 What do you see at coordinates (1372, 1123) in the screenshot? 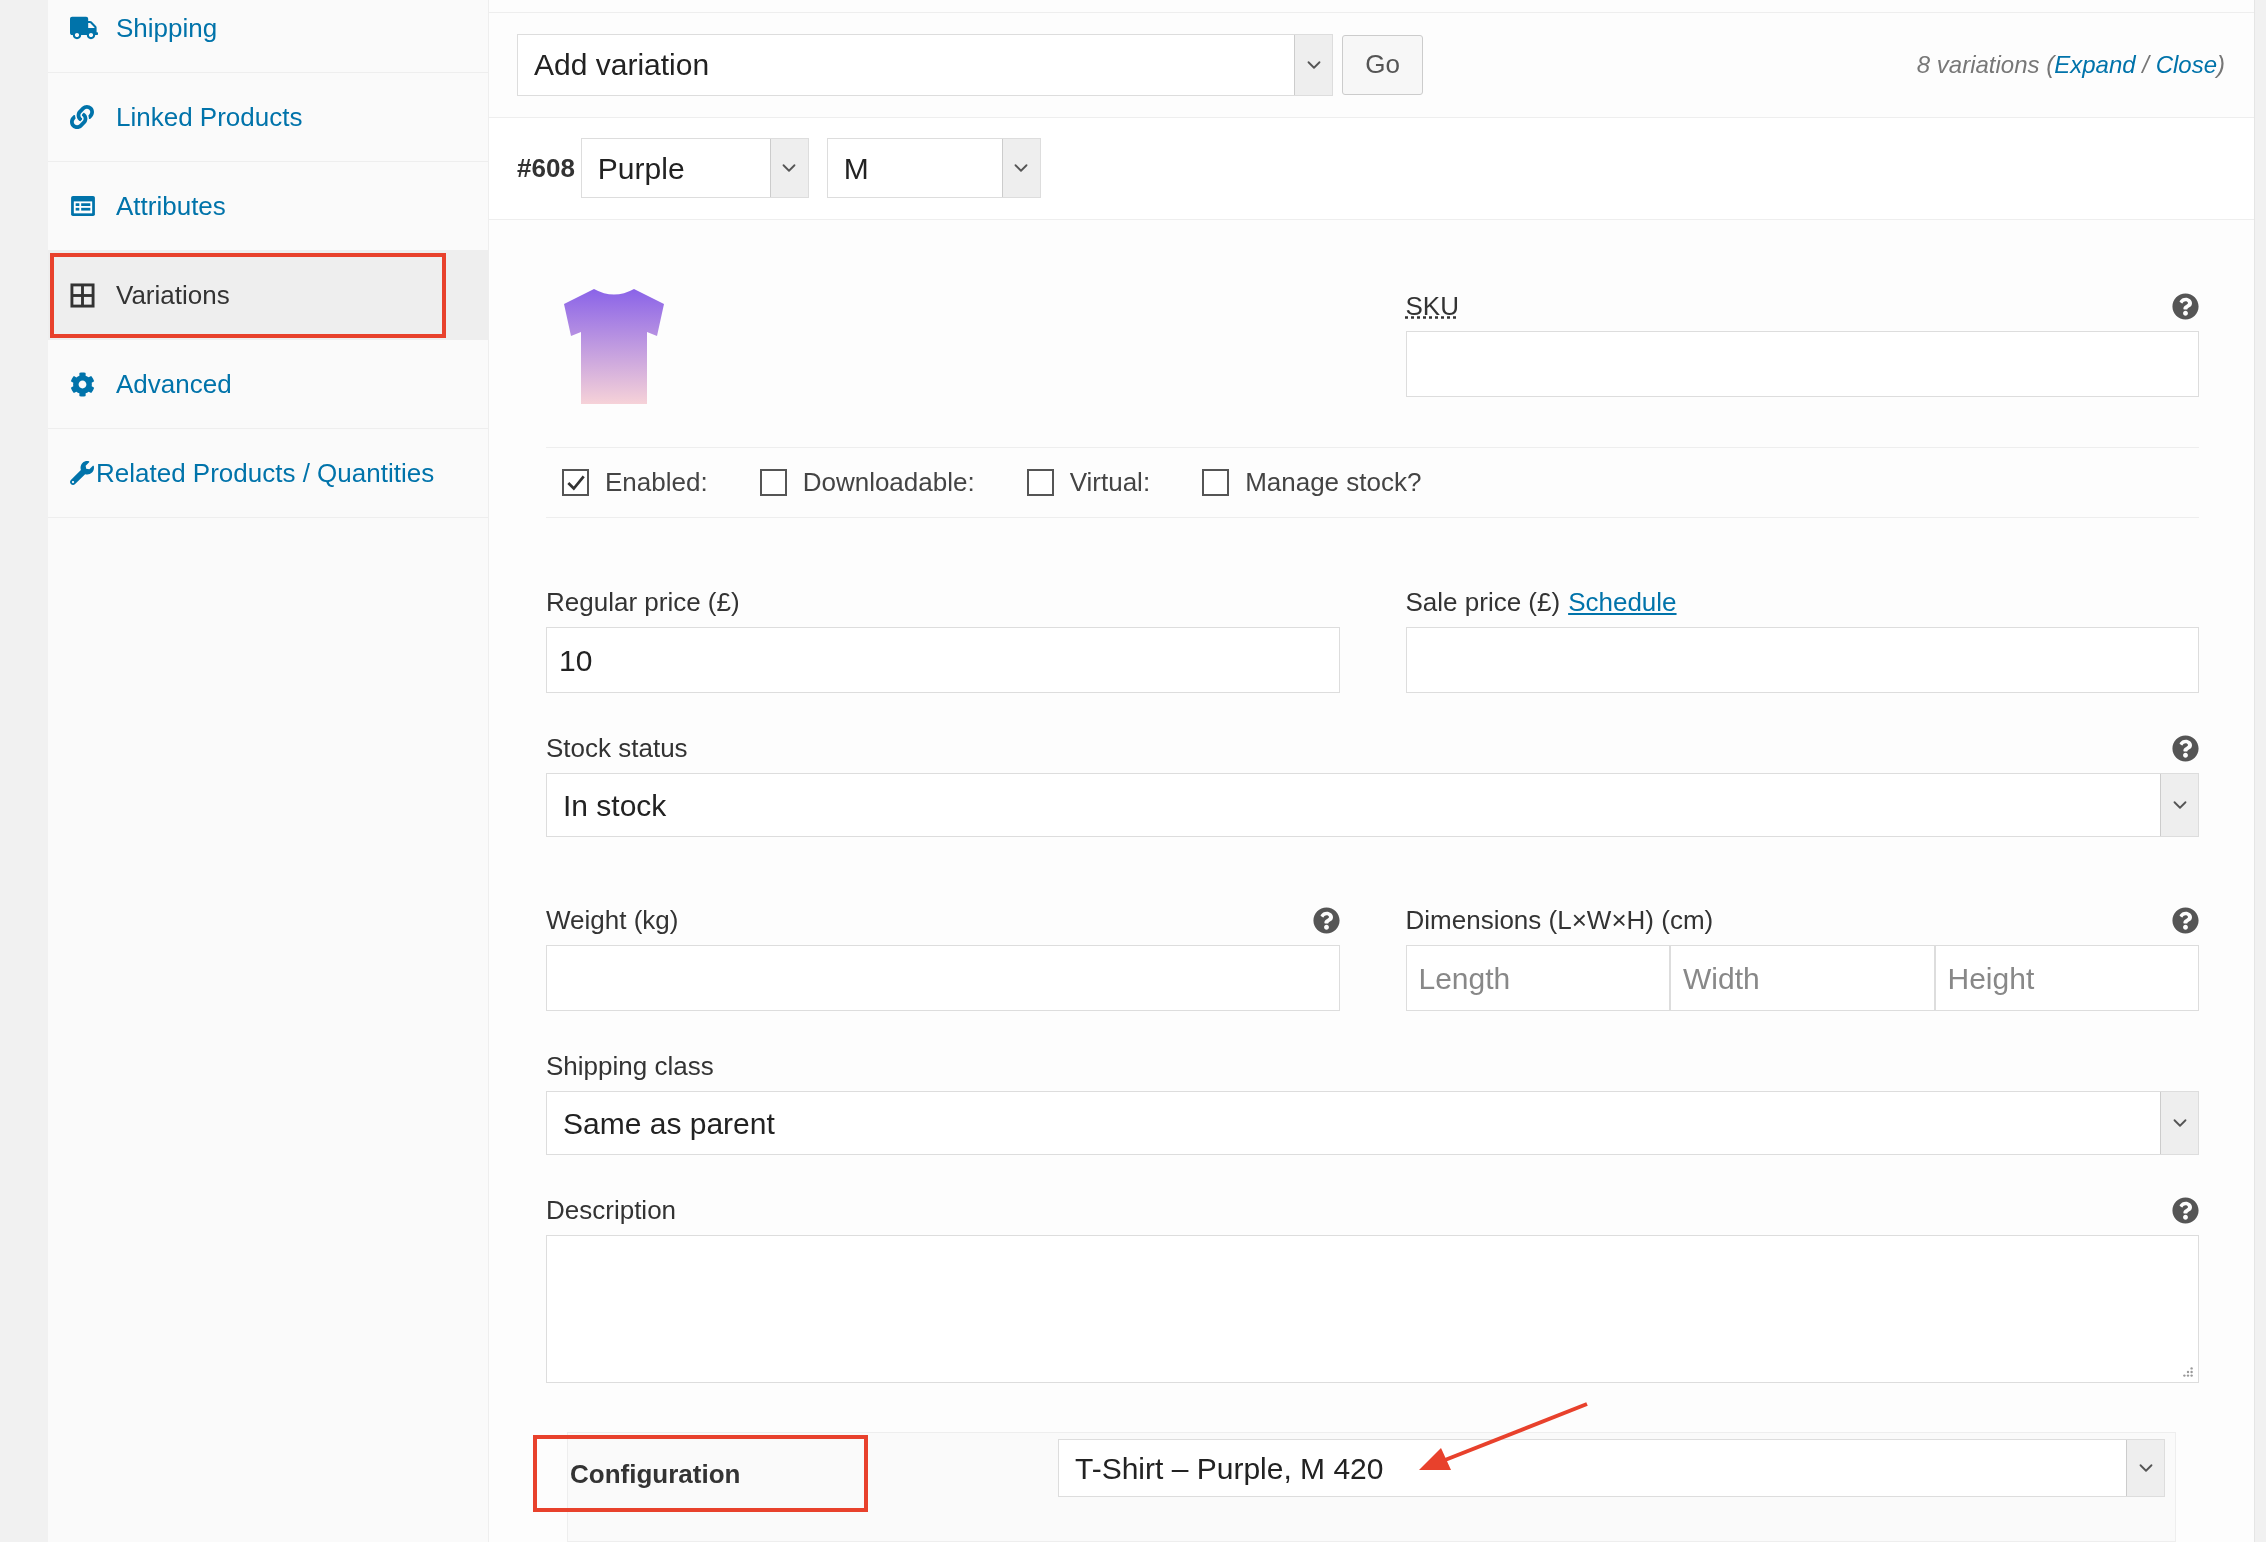
I see `select-dropdown: Same as parent` at bounding box center [1372, 1123].